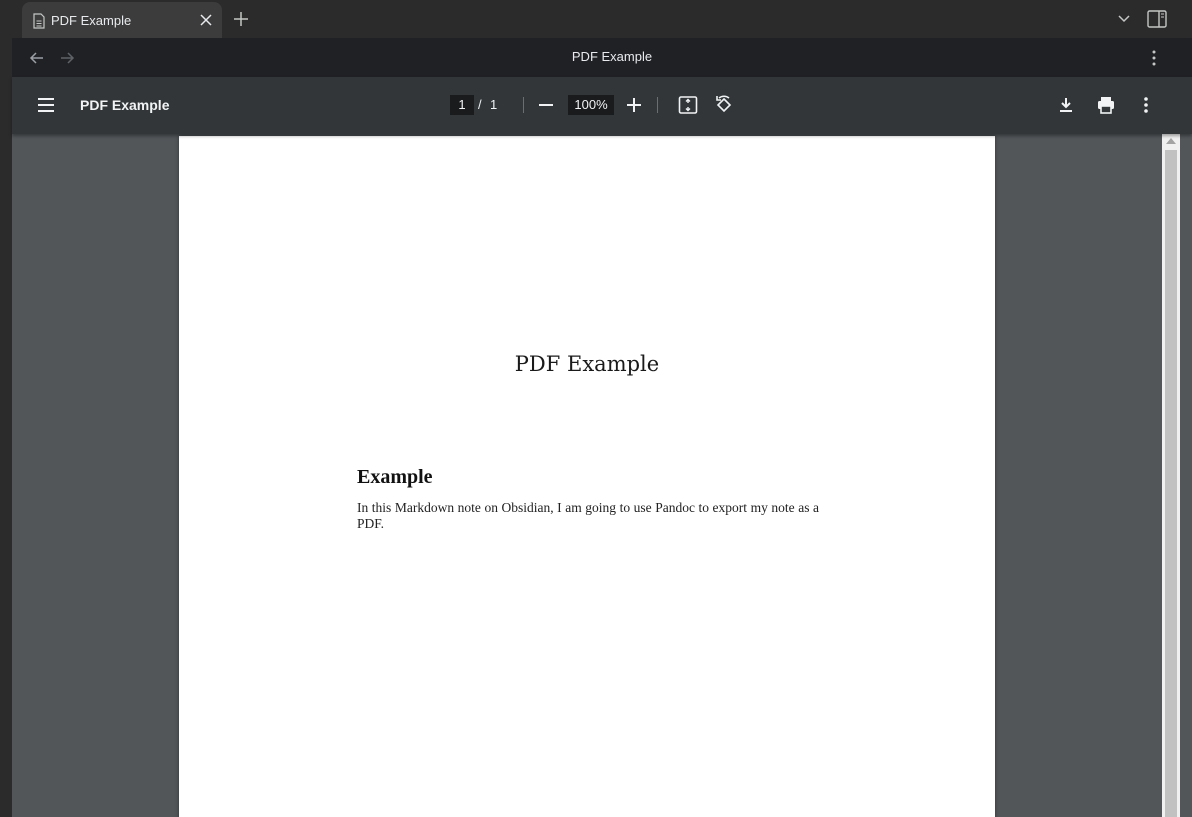  Describe the element at coordinates (46, 105) in the screenshot. I see `hamburger-menu-icon` at that location.